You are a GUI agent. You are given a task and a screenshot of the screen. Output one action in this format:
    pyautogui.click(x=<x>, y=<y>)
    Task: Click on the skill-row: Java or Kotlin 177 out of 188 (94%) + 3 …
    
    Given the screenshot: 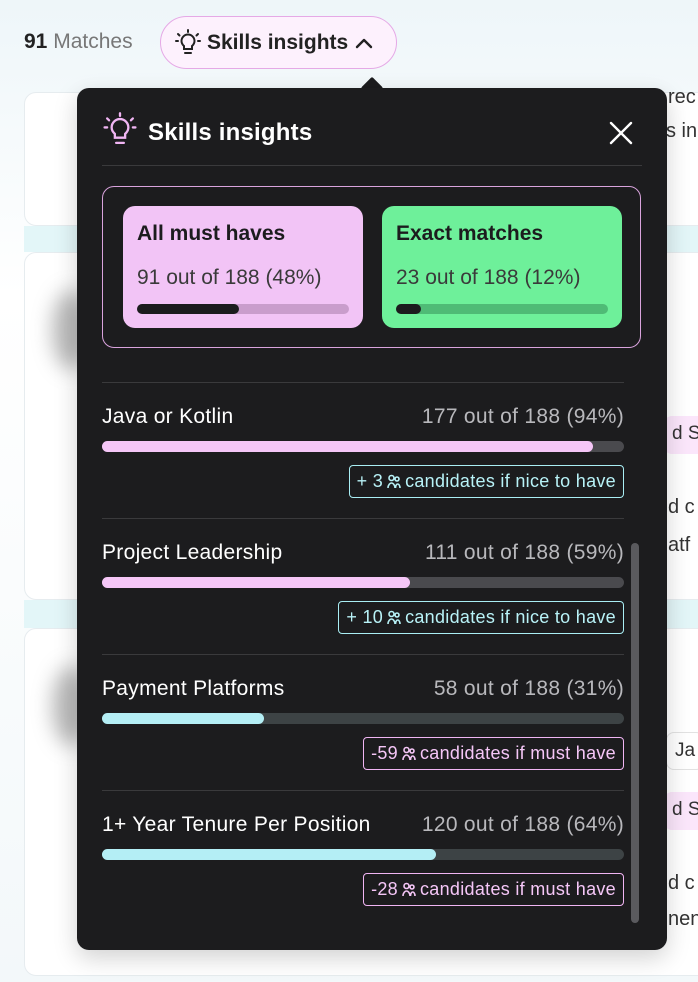 What is the action you would take?
    pyautogui.click(x=363, y=451)
    